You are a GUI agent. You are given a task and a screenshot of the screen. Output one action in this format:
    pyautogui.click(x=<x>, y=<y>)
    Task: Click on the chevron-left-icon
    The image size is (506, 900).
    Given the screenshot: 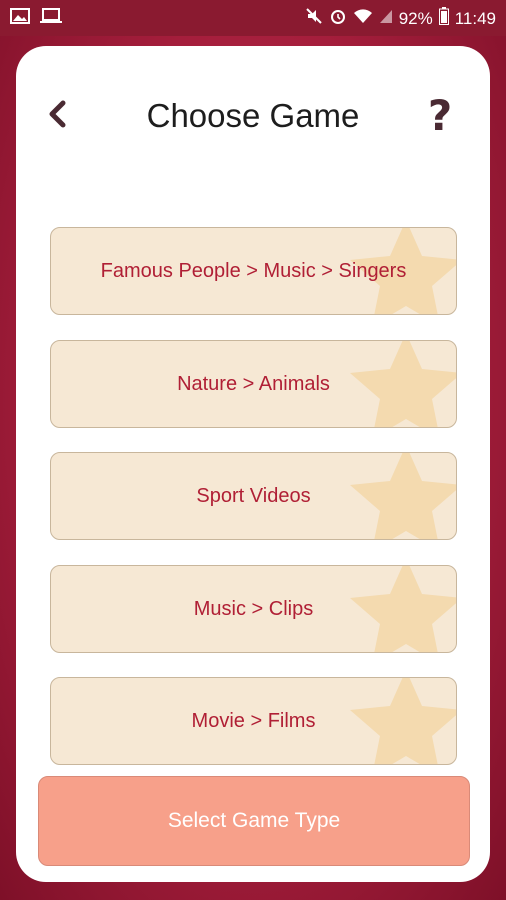 What is the action you would take?
    pyautogui.click(x=58, y=116)
    